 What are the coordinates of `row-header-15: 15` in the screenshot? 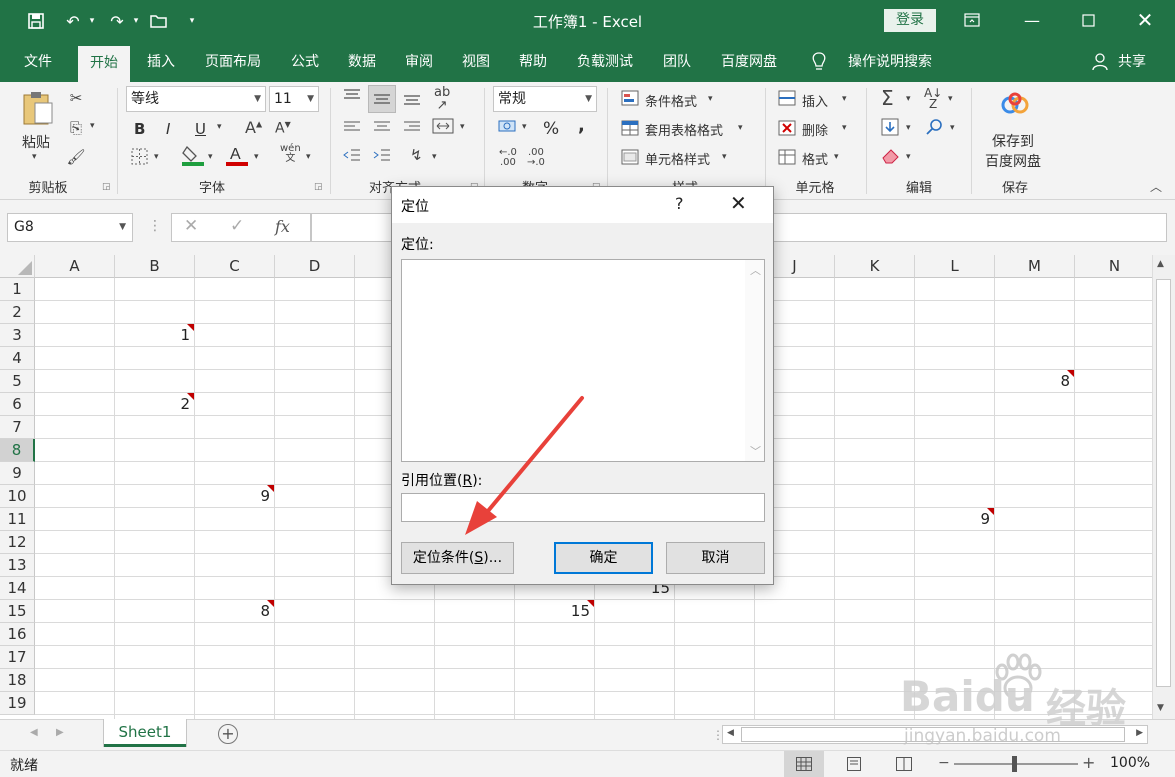 It's located at (17, 611).